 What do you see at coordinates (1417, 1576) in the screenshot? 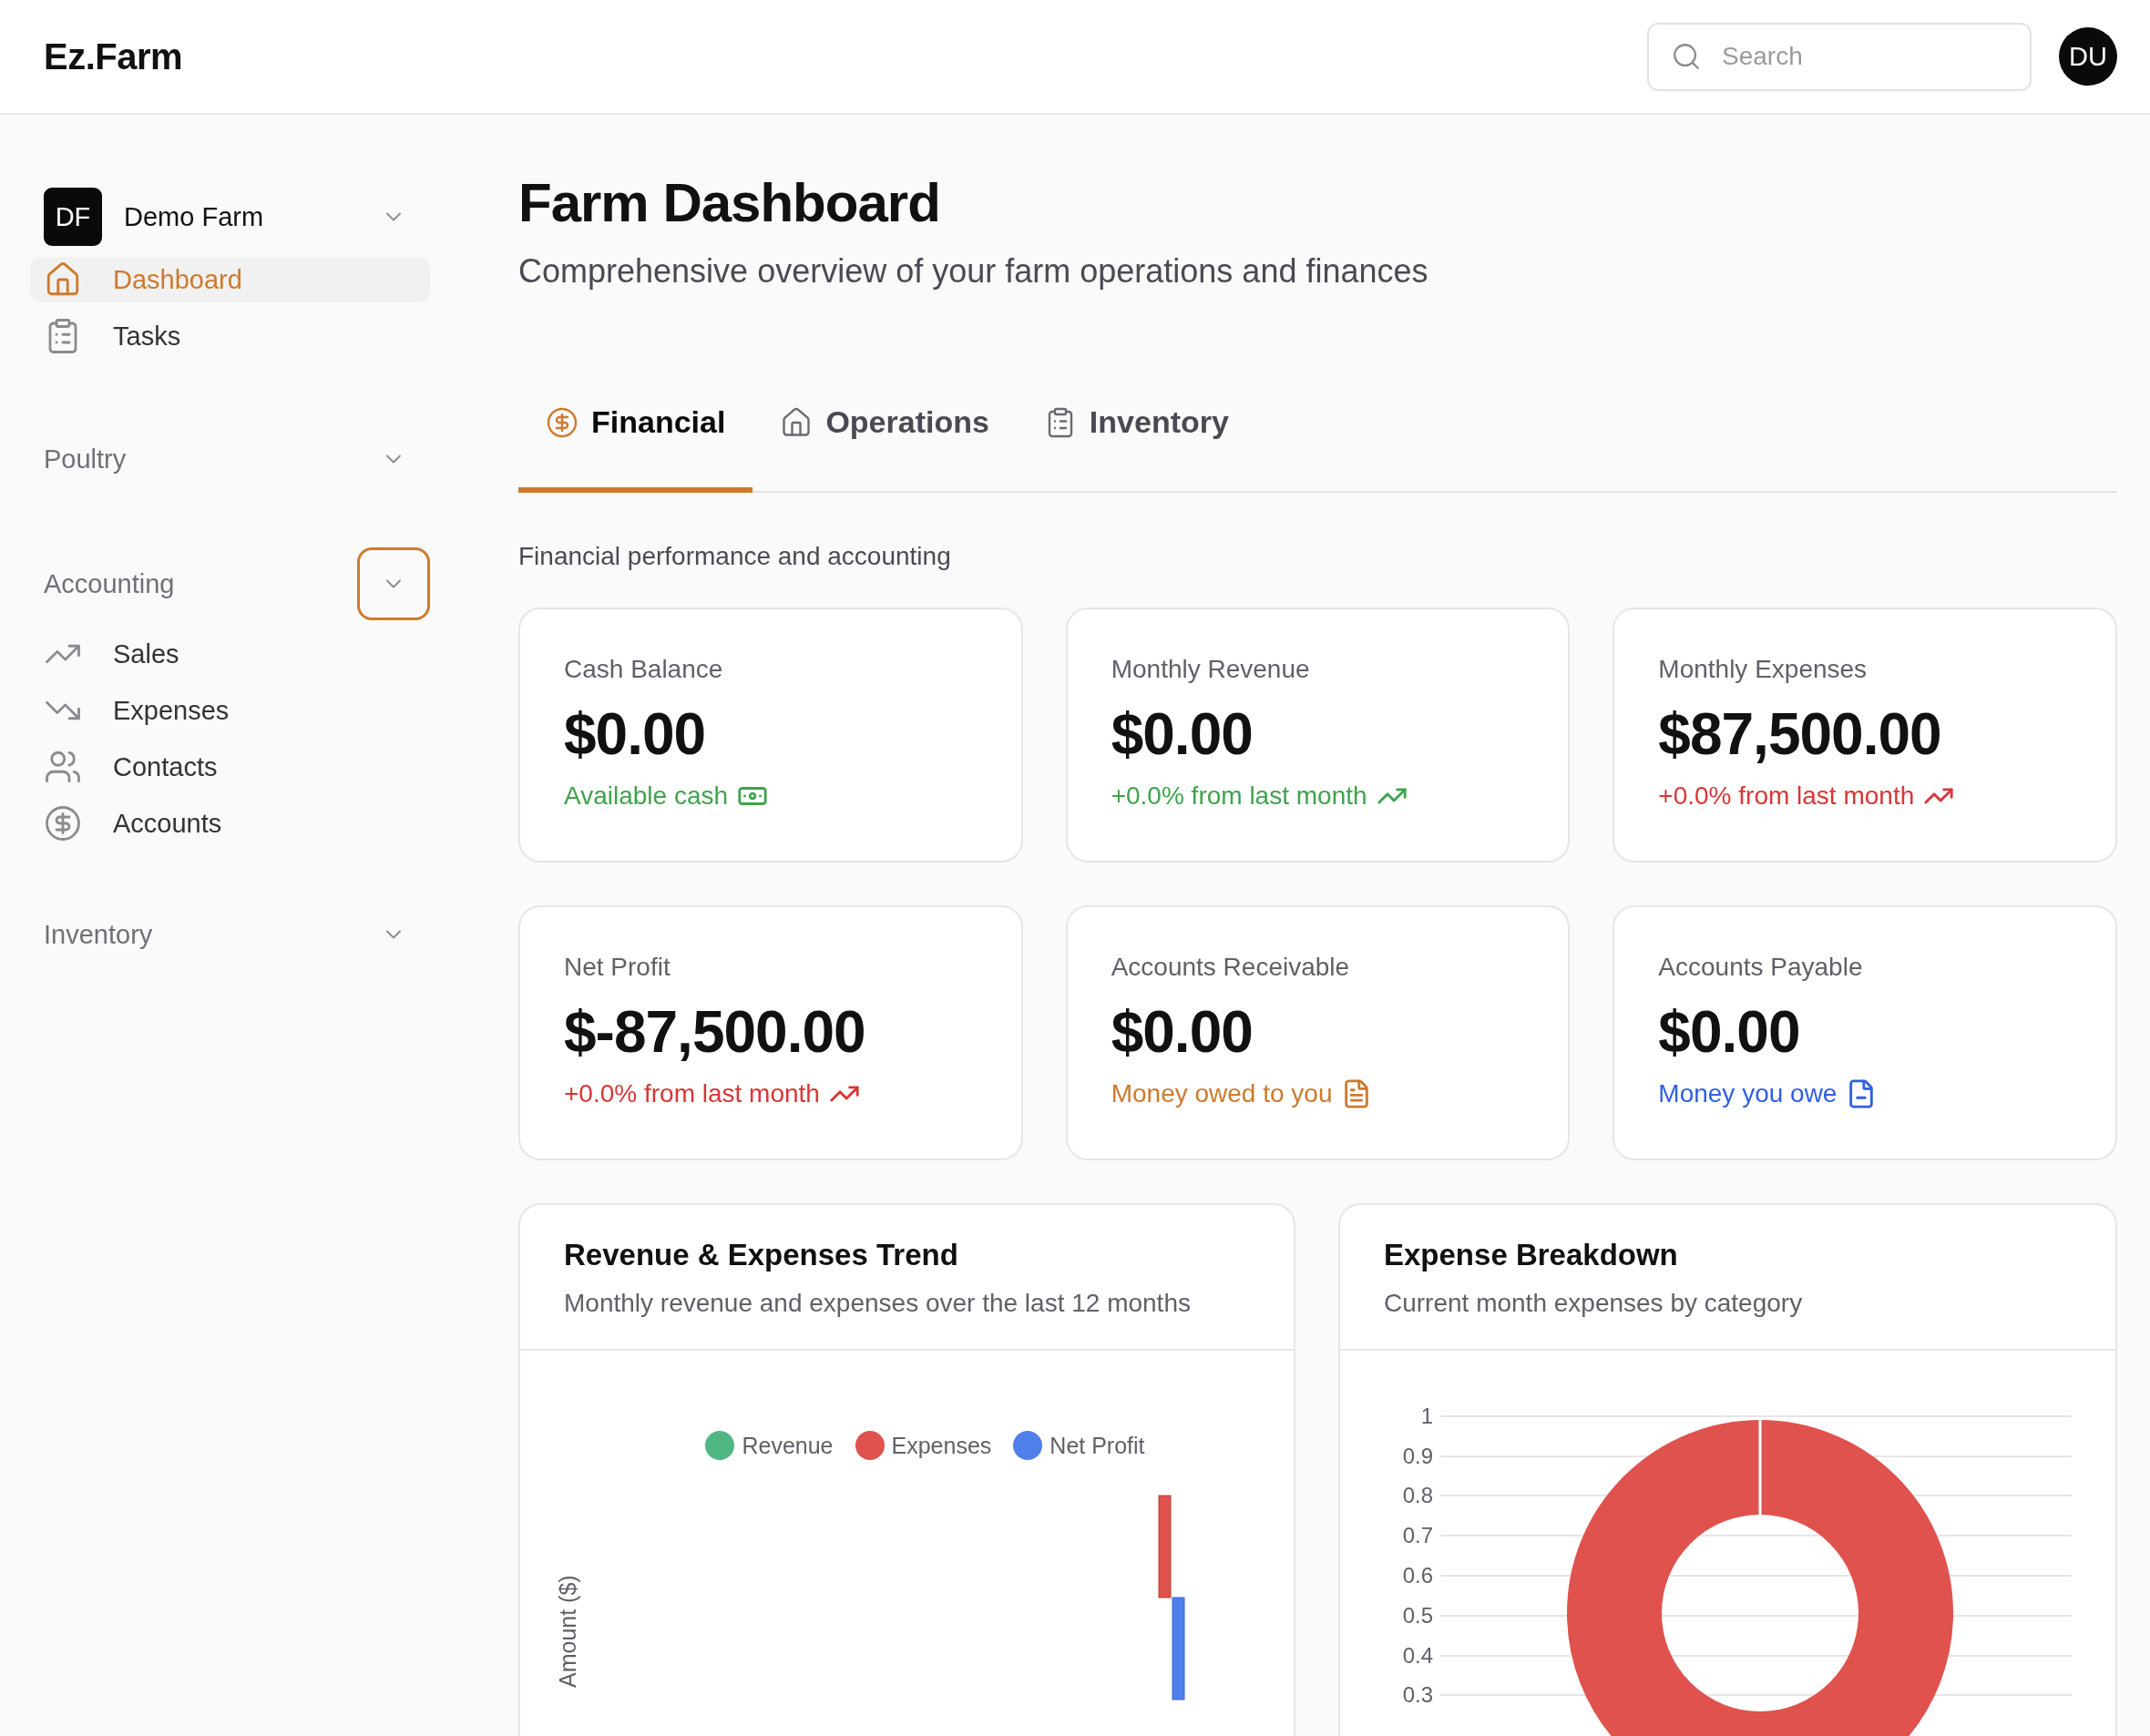
I see `axis-tick-label: 0.6` at bounding box center [1417, 1576].